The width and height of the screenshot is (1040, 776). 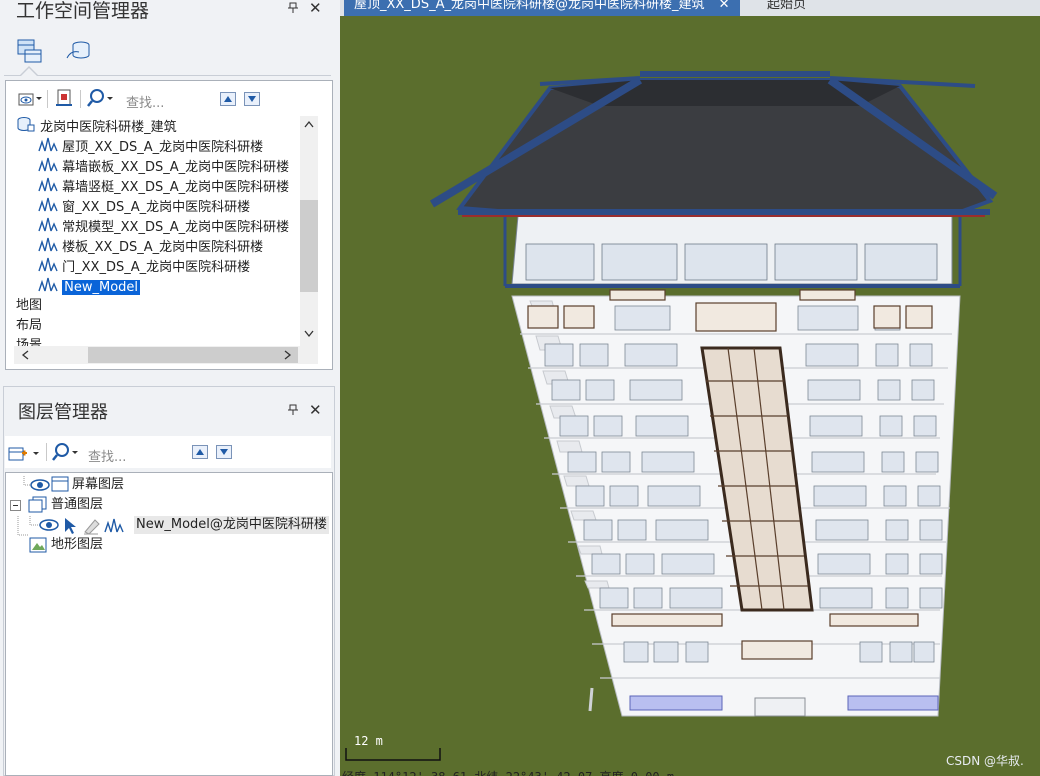 I want to click on tree-item-dataset: 幕墙嵌板_XX_DS_A_龙岗中医院科研楼, so click(x=157, y=166).